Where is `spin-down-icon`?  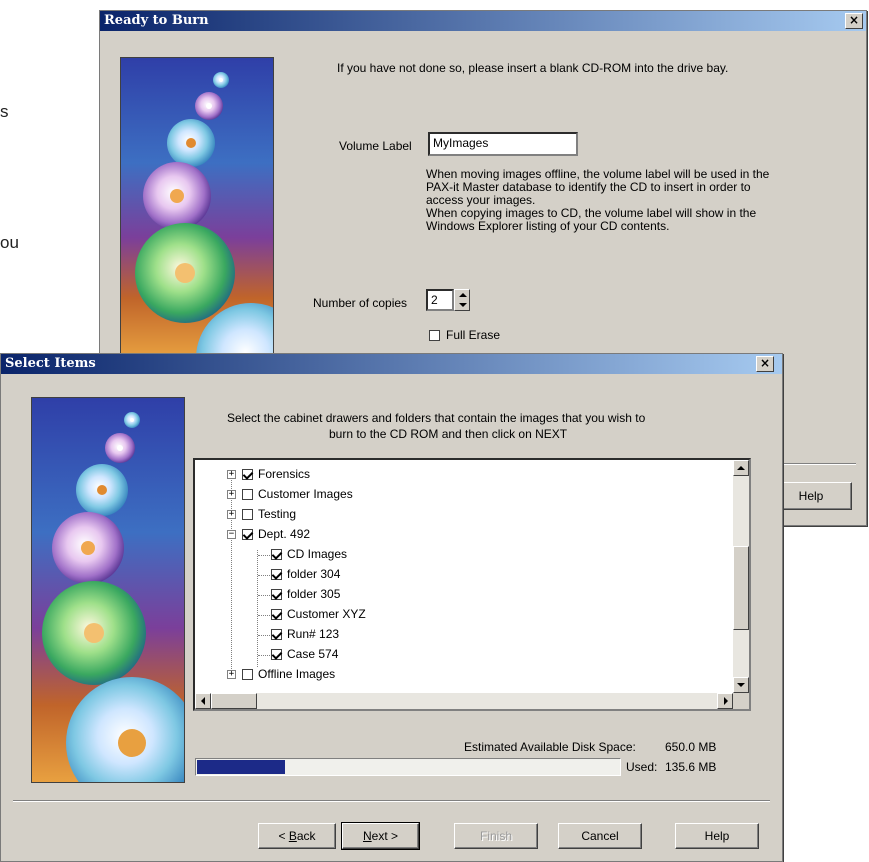 spin-down-icon is located at coordinates (463, 305).